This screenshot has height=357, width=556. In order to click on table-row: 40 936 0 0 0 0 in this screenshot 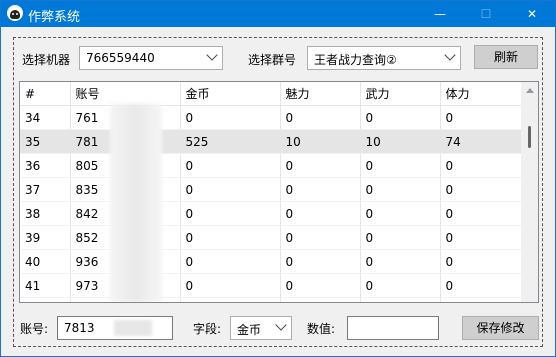, I will do `click(271, 261)`.